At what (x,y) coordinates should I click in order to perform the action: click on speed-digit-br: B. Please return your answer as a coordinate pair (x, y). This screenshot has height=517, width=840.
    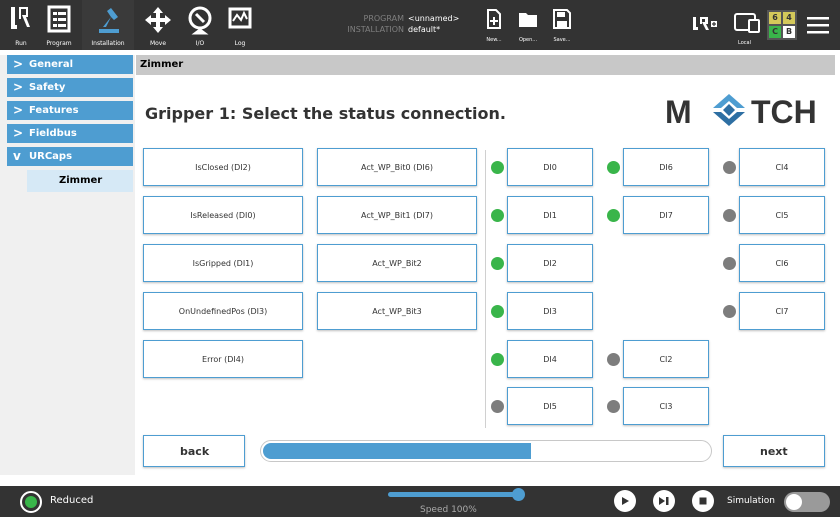
    Looking at the image, I should click on (789, 32).